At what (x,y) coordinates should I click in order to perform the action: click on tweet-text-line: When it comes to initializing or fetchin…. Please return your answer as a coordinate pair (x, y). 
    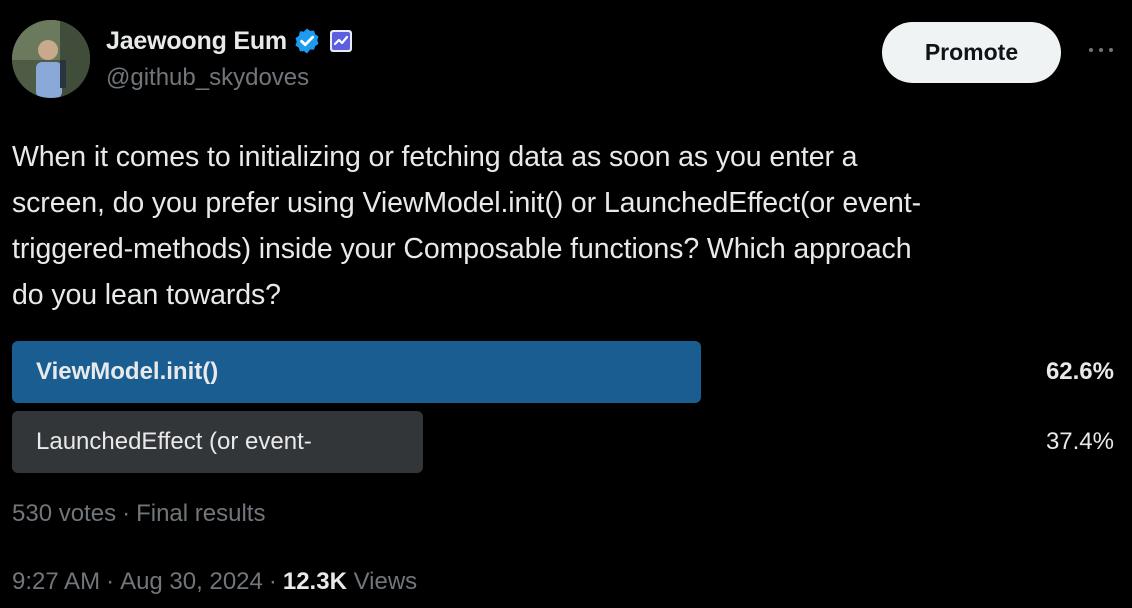
    Looking at the image, I should click on (435, 157).